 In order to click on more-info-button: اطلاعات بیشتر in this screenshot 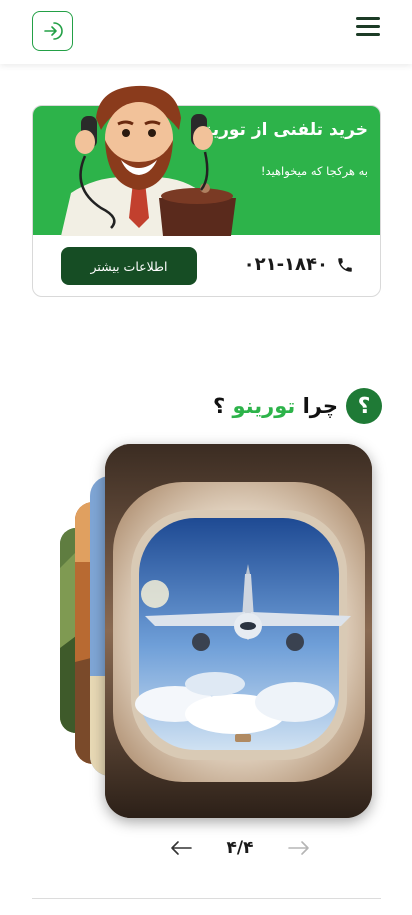, I will do `click(129, 266)`.